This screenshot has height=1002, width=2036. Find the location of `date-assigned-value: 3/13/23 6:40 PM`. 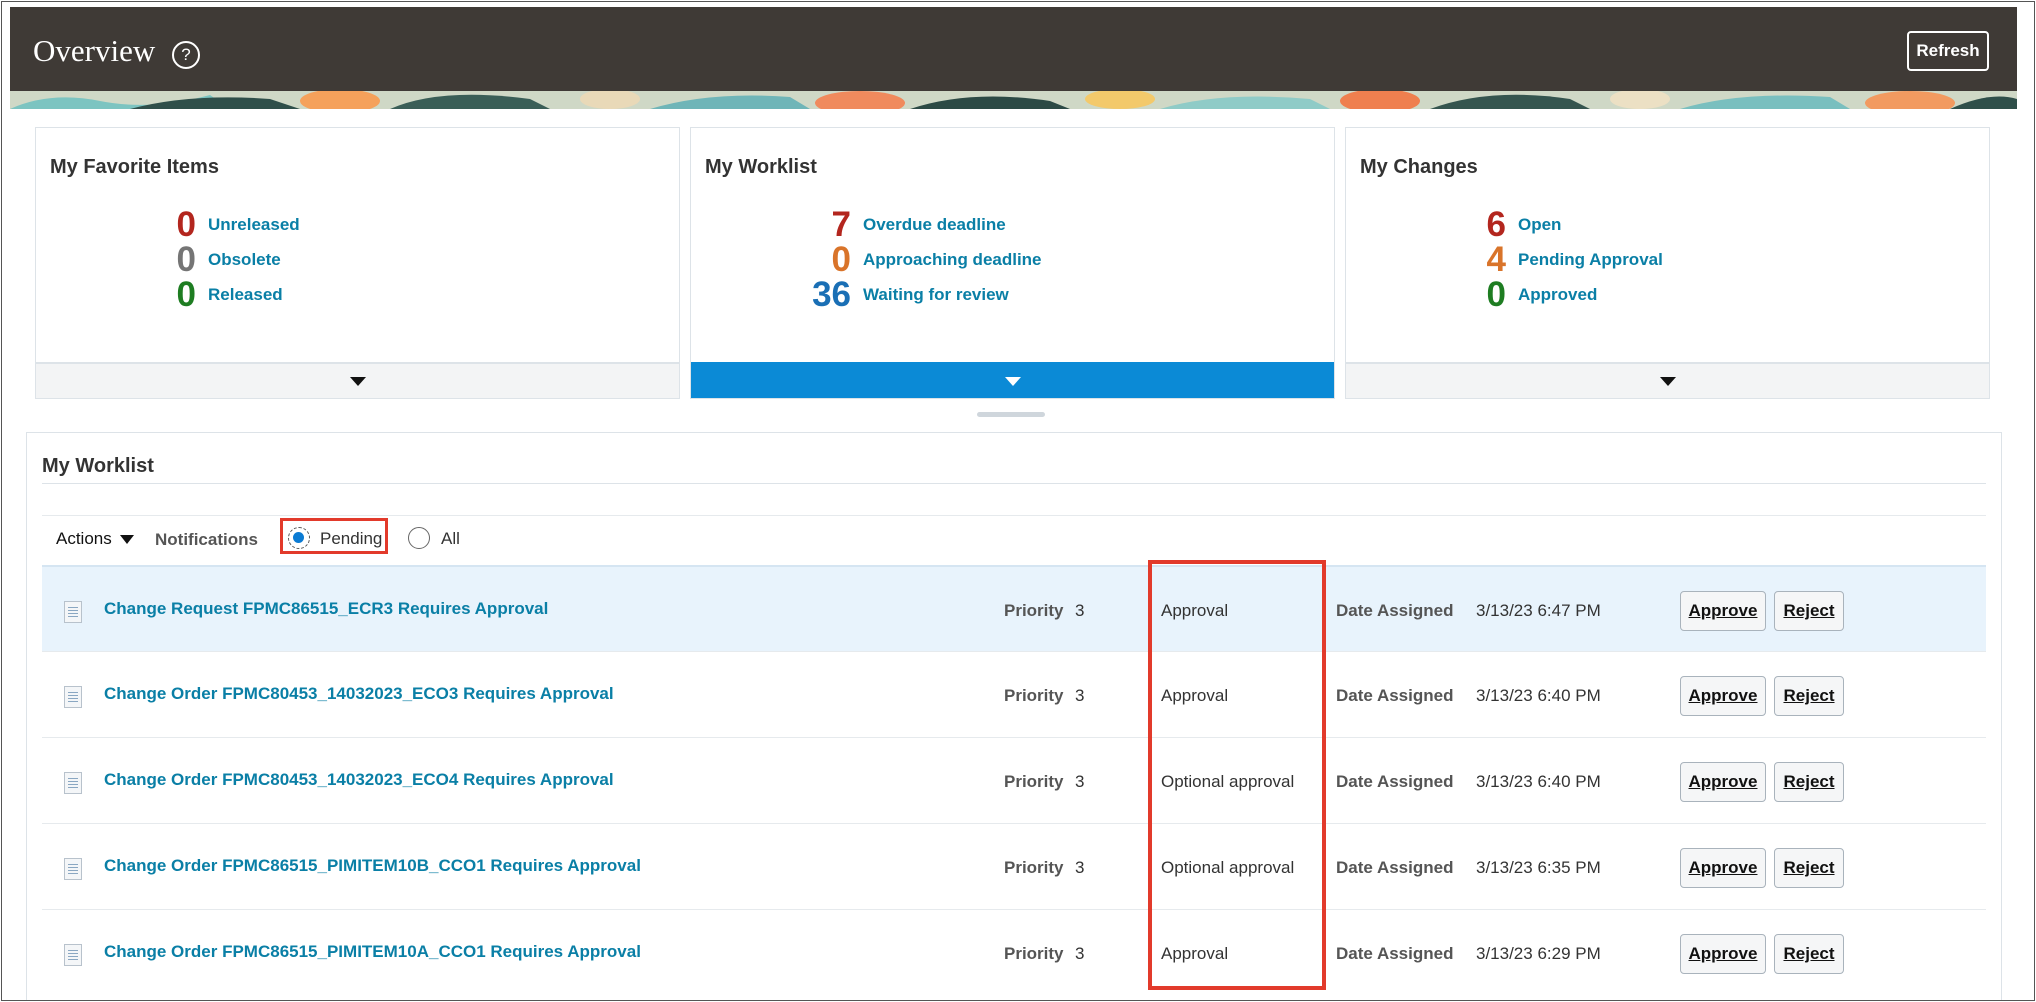

date-assigned-value: 3/13/23 6:40 PM is located at coordinates (1538, 781).